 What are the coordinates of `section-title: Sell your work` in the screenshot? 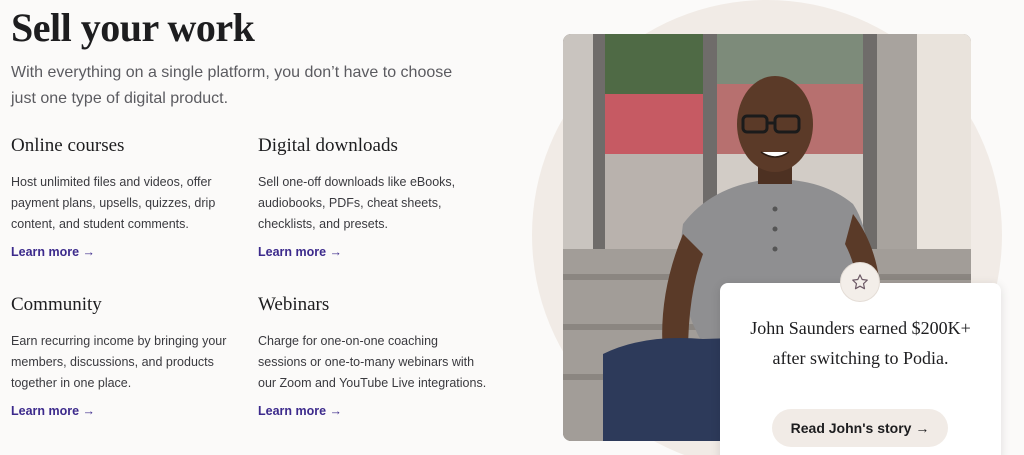 It's located at (133, 27).